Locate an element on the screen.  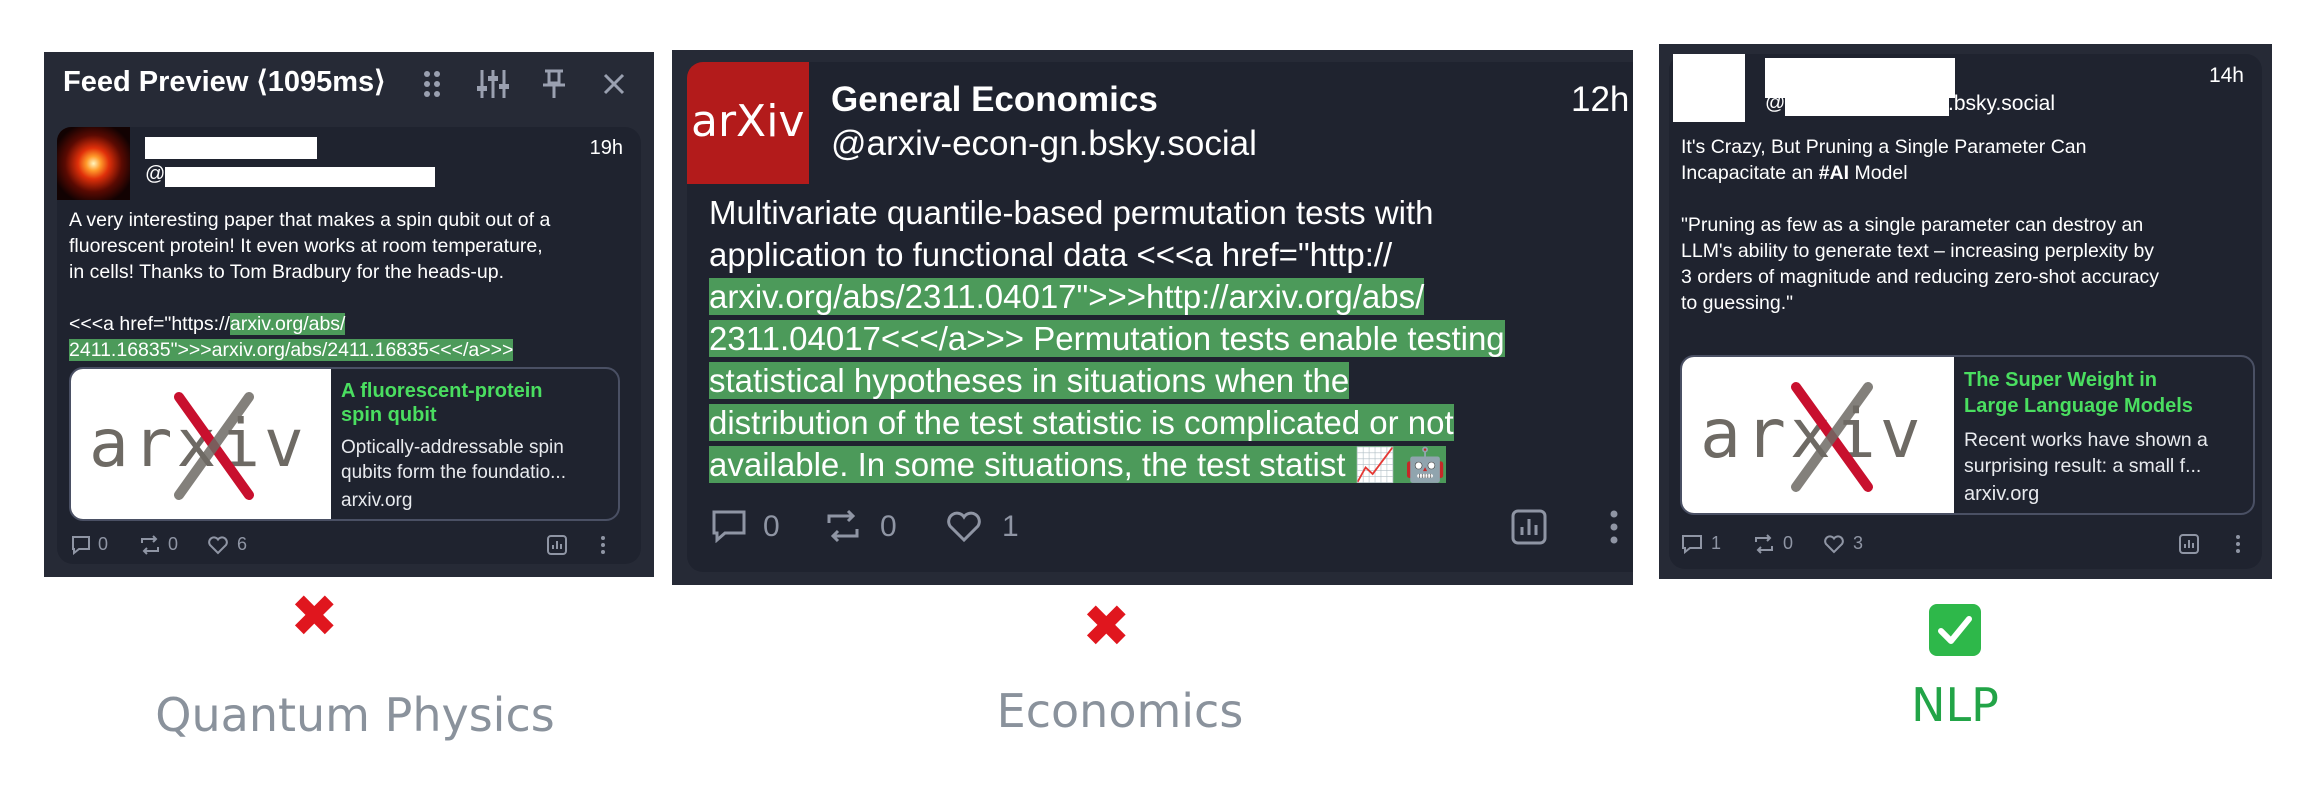
feed-preview-header: Feed Preview ⟨1095ms⟩ is located at coordinates (349, 82).